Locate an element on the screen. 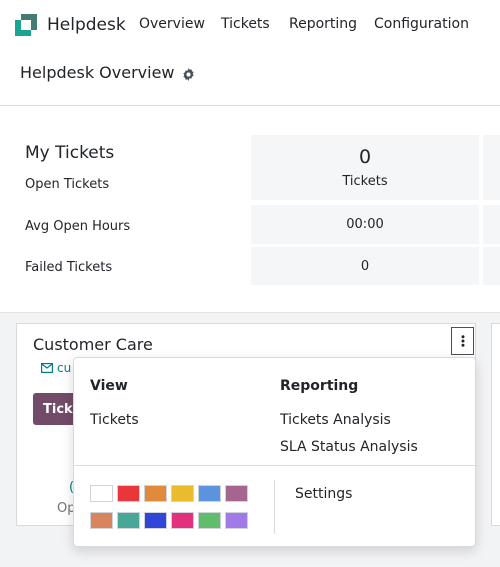  nav-configuration: Configuration is located at coordinates (421, 24).